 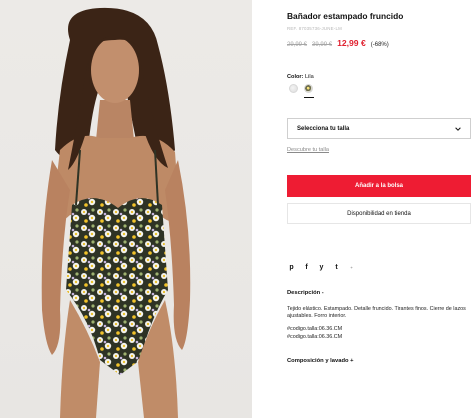 What do you see at coordinates (297, 45) in the screenshot?
I see `original-price: 29,99 €` at bounding box center [297, 45].